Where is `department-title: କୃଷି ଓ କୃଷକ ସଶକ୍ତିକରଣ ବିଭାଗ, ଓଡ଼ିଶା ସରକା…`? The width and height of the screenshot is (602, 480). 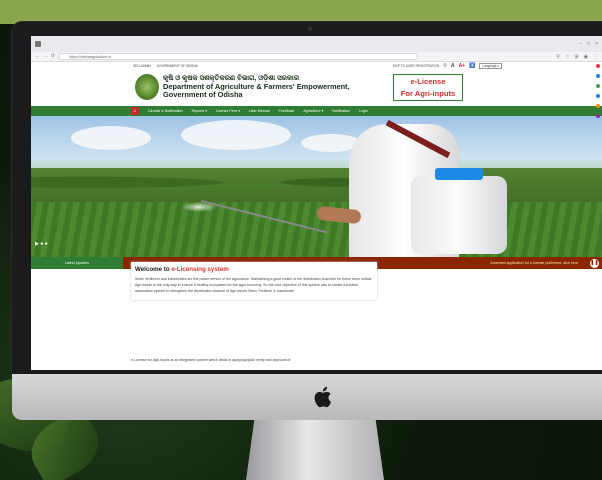 department-title: କୃଷି ଓ କୃଷକ ସଶକ୍ତିକରଣ ବିଭାଗ, ଓଡ଼ିଶା ସରକା… is located at coordinates (256, 87).